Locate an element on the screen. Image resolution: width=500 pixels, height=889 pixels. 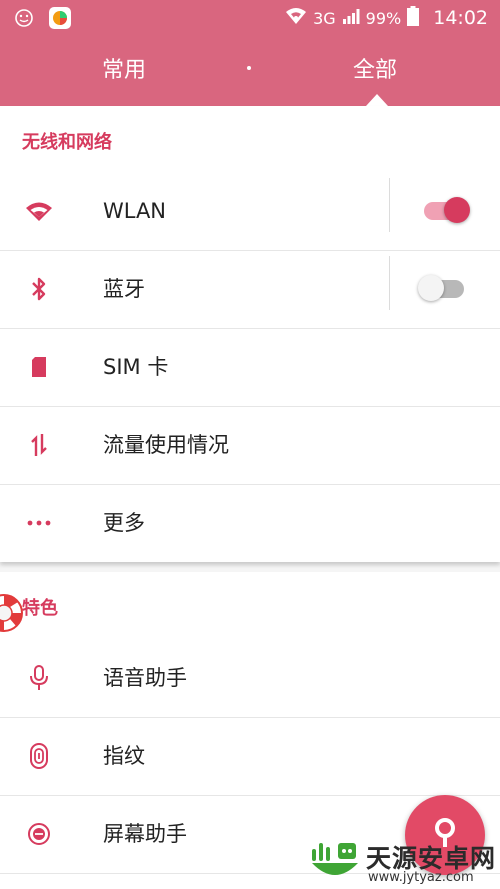
bluetooth-toggle-thumb is located at coordinates (431, 288).